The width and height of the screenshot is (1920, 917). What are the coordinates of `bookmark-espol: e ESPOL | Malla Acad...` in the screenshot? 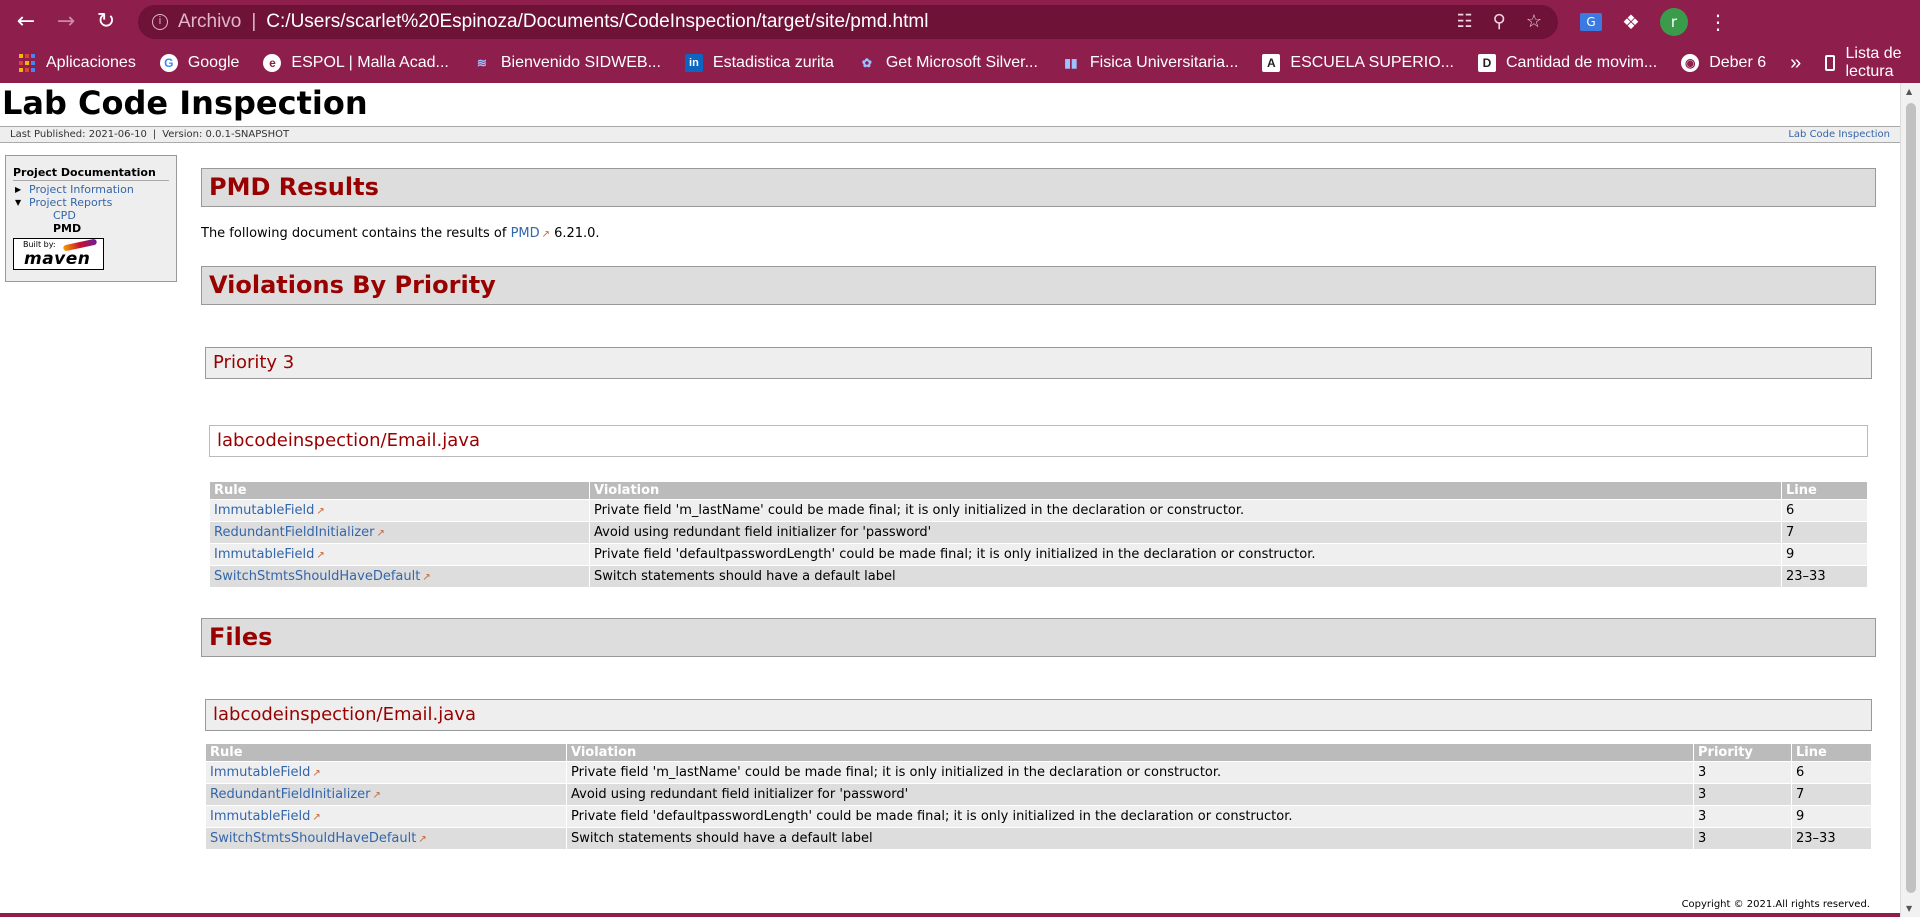 It's located at (356, 63).